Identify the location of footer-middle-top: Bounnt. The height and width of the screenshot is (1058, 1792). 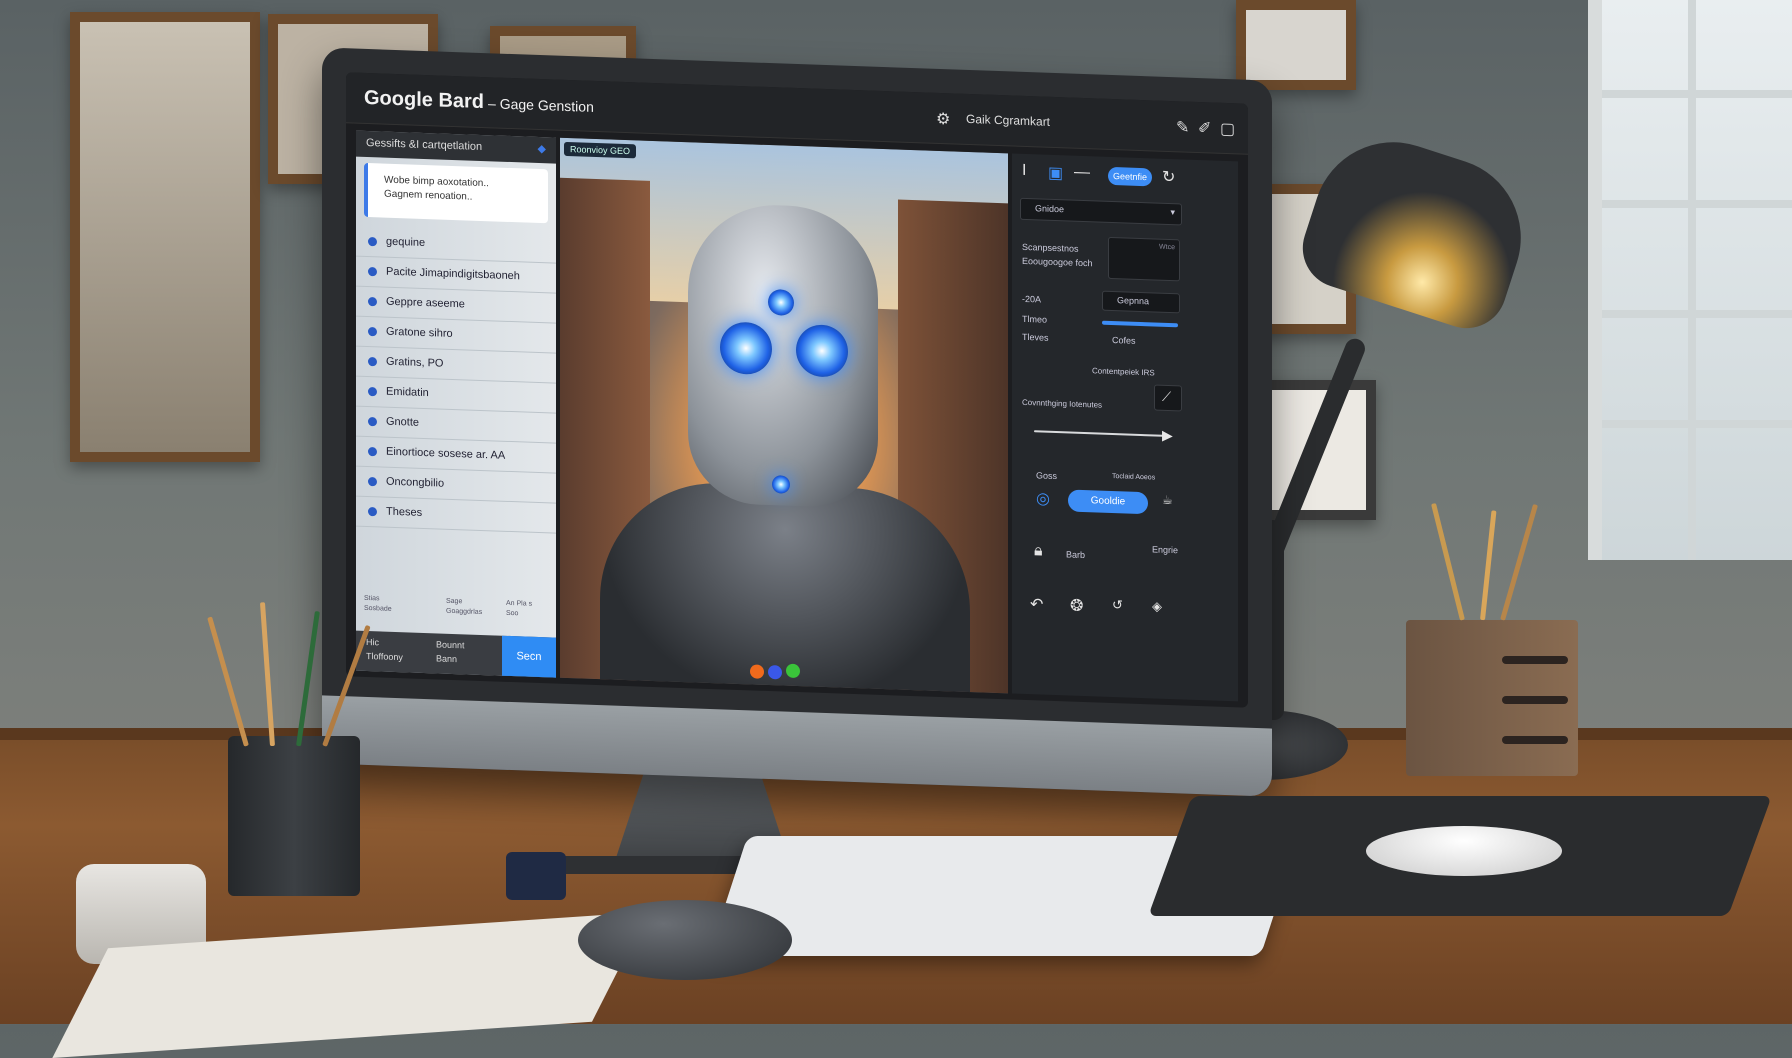
(450, 644).